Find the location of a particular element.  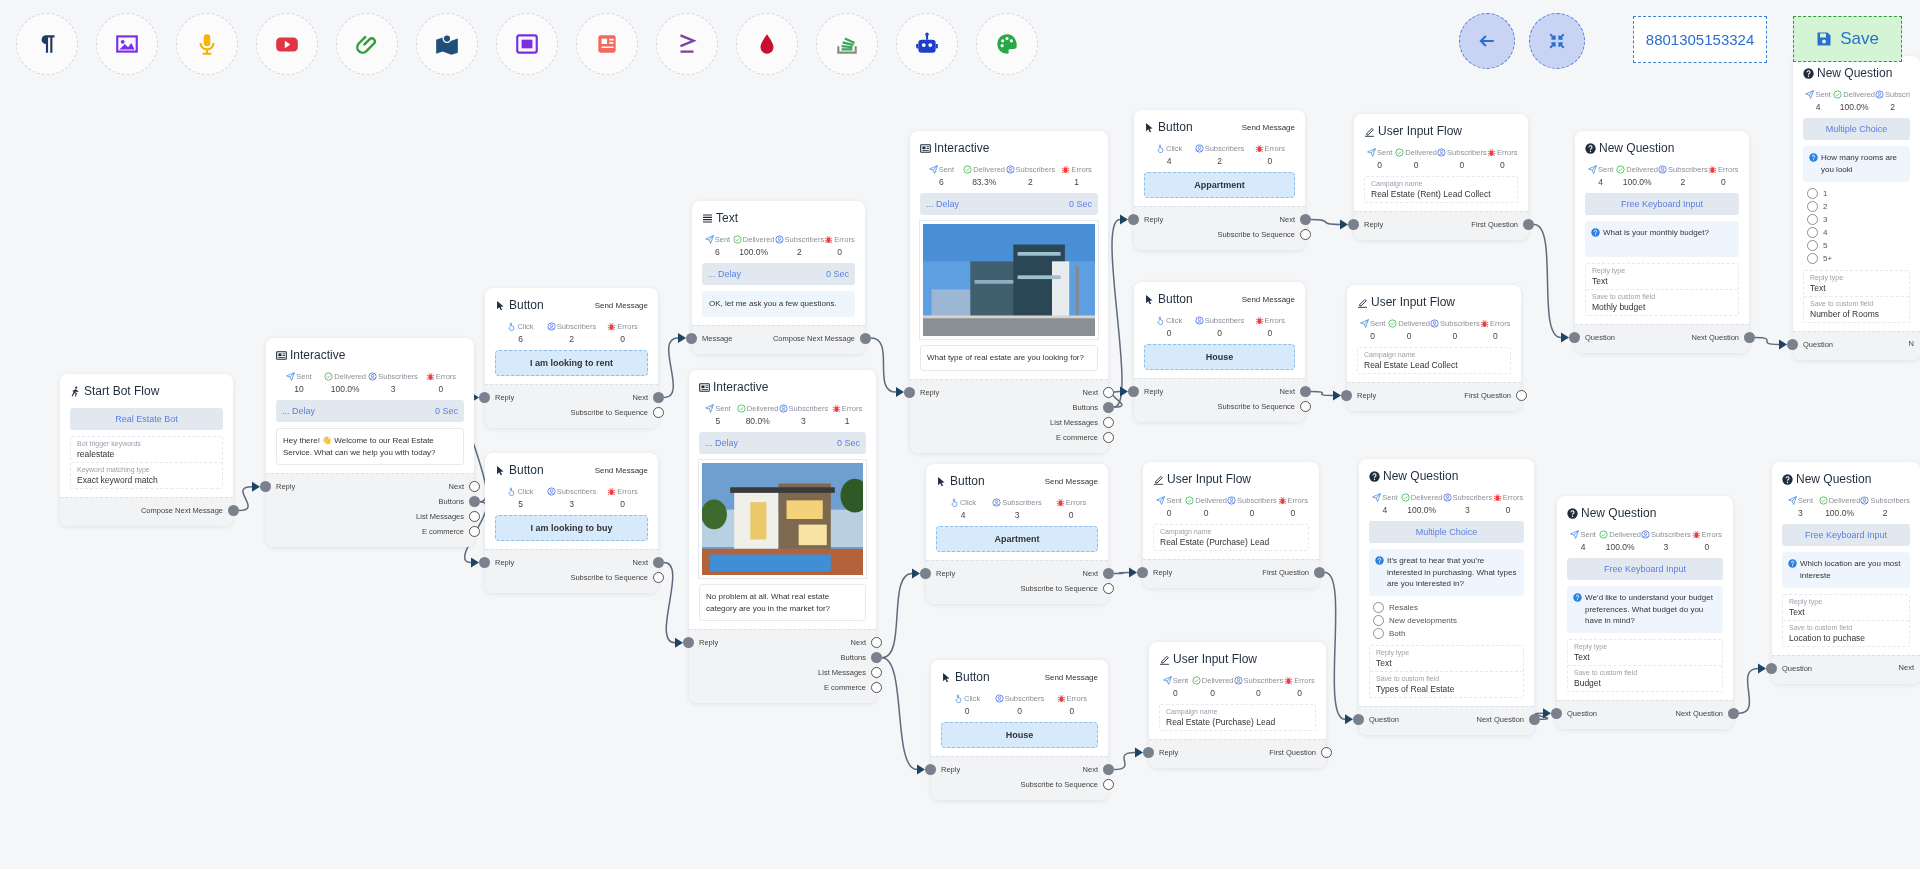

question-text: We’d like to understand your budget preferences. What budget do you have in mind? is located at coordinates (1649, 609).